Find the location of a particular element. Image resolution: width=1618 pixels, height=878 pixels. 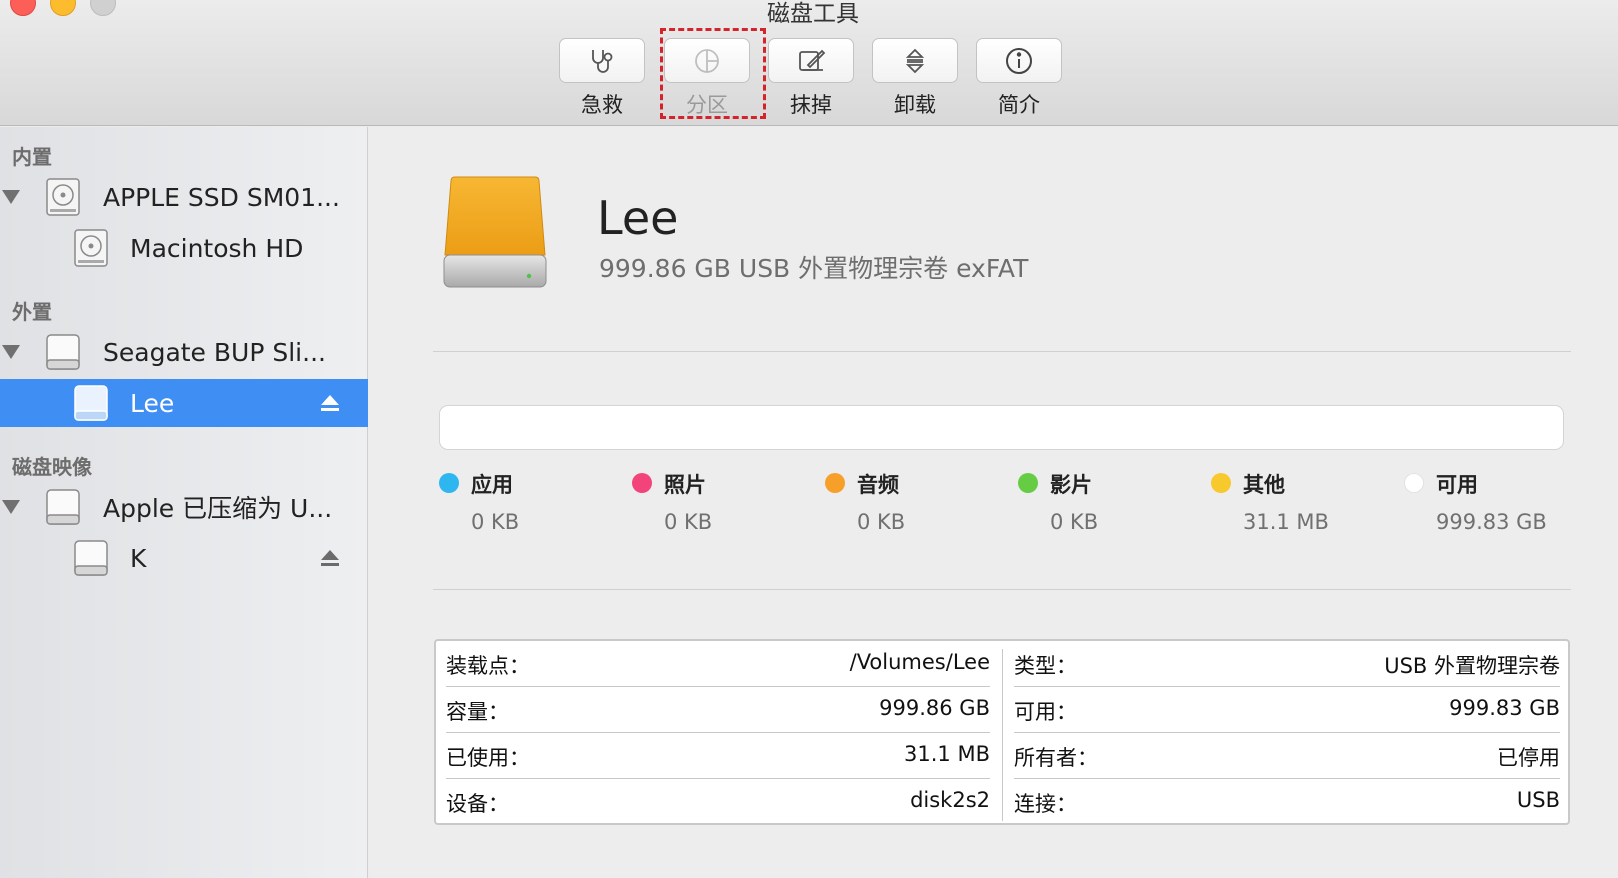

info-row-available: 可用： 999.83 GB is located at coordinates (1287, 710).